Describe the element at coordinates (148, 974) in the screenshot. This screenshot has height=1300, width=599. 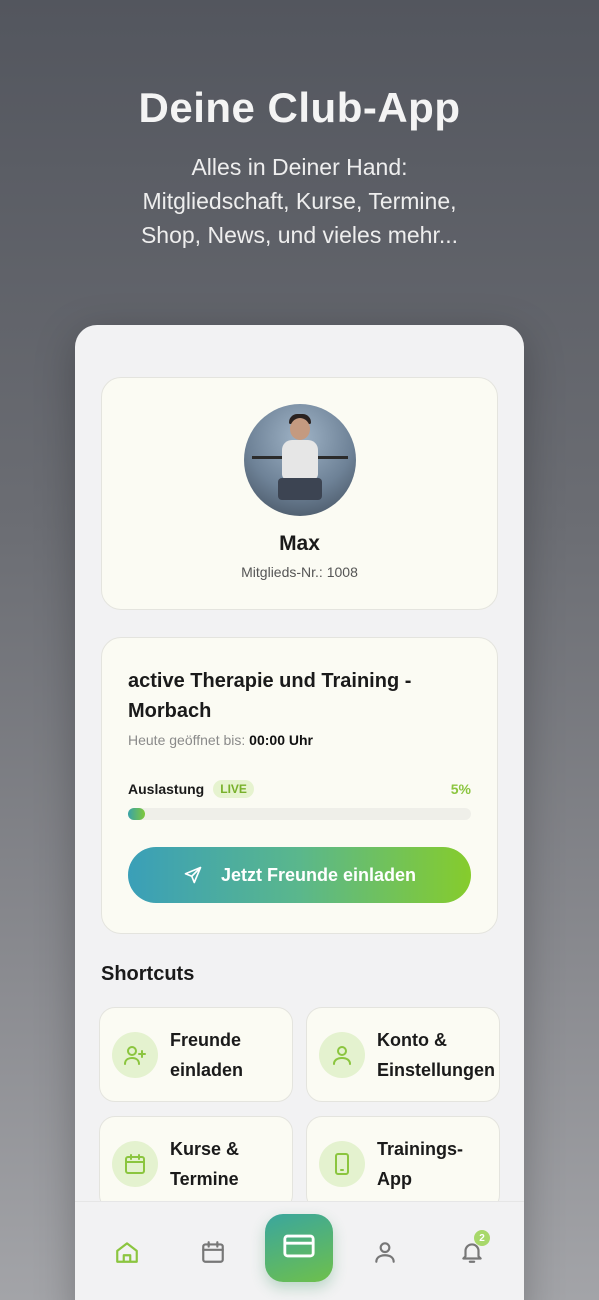
I see `shortcuts-heading: Shortcuts` at that location.